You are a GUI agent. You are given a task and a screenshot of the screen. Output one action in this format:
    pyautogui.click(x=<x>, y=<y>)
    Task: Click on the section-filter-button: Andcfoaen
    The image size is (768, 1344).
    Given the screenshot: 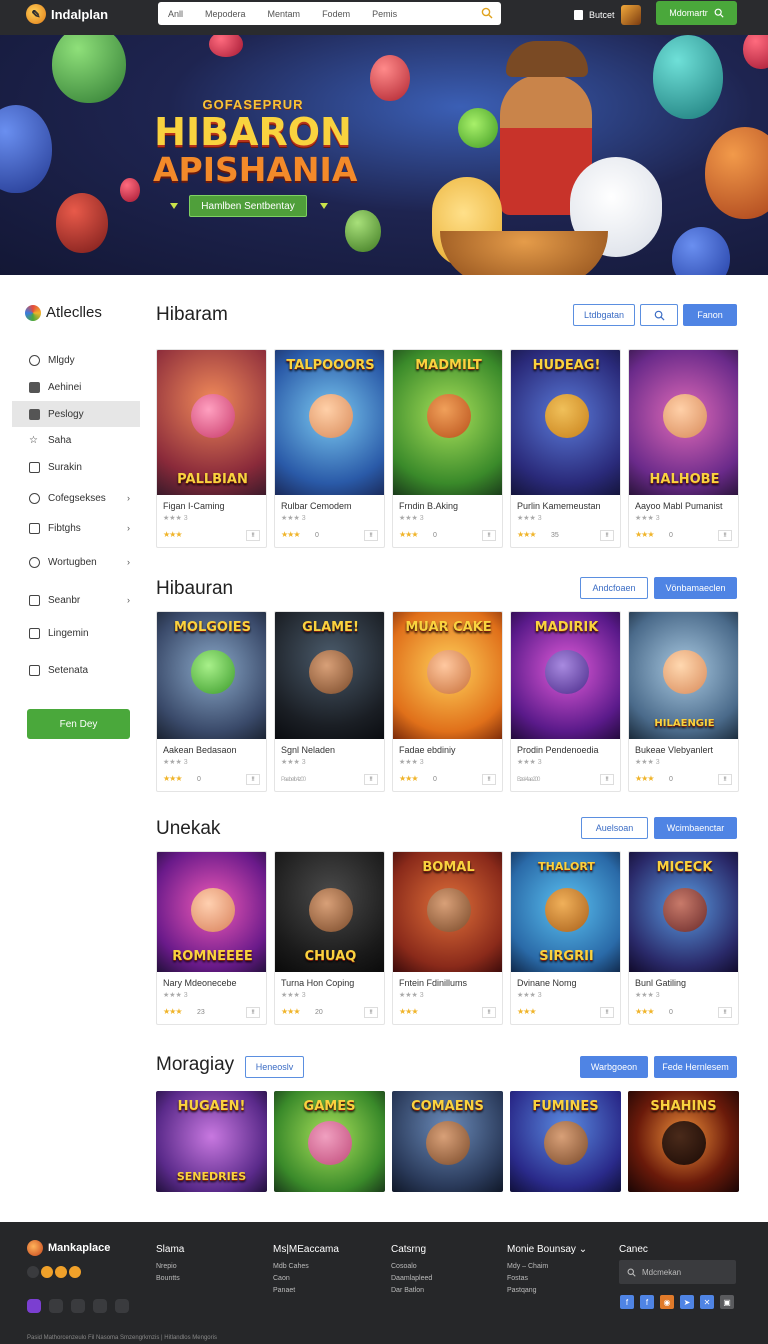 What is the action you would take?
    pyautogui.click(x=614, y=588)
    